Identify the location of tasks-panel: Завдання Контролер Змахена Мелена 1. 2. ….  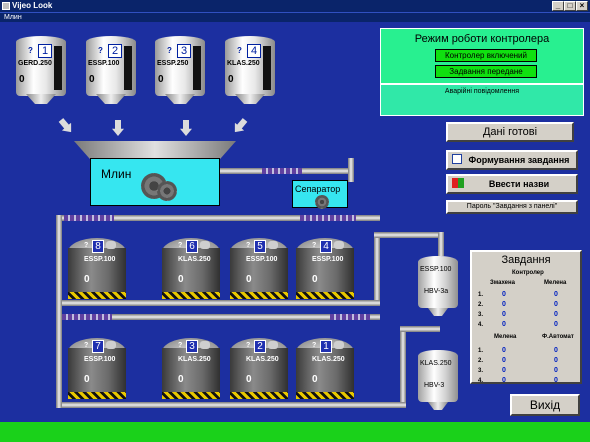
(526, 317).